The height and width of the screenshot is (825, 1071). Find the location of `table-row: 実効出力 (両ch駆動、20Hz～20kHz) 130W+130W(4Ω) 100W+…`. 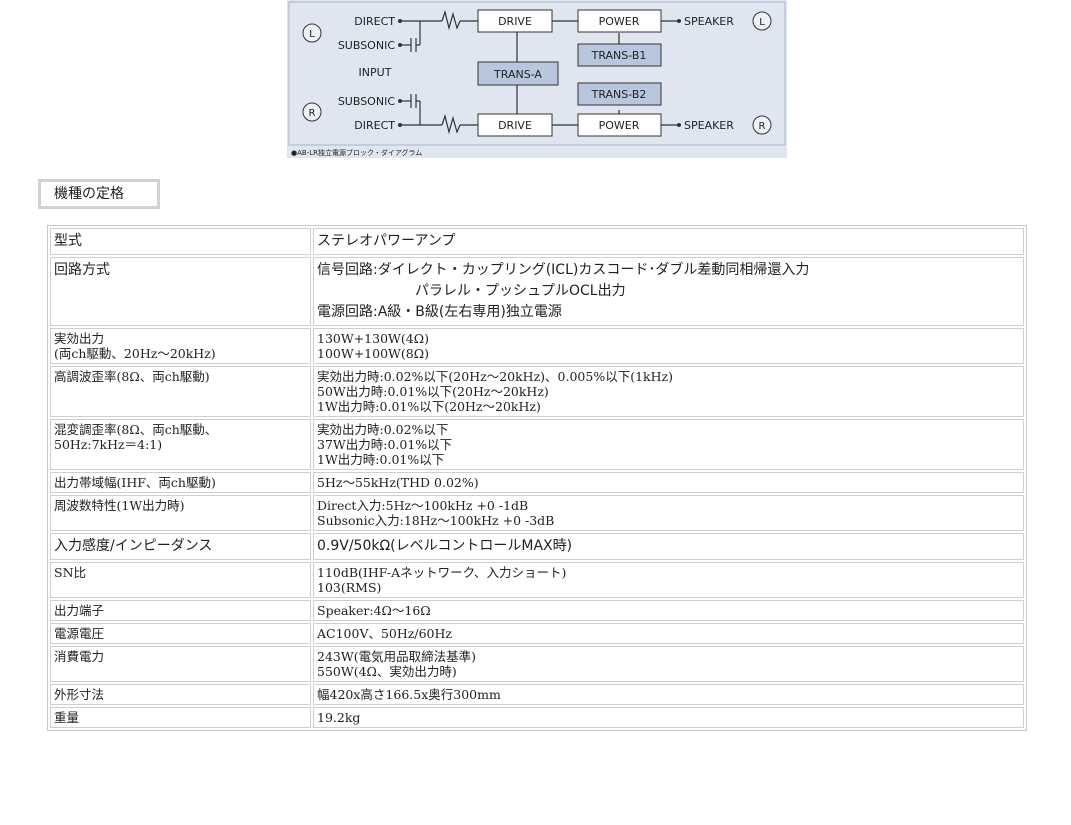

table-row: 実効出力 (両ch駆動、20Hz～20kHz) 130W+130W(4Ω) 100W+… is located at coordinates (537, 346).